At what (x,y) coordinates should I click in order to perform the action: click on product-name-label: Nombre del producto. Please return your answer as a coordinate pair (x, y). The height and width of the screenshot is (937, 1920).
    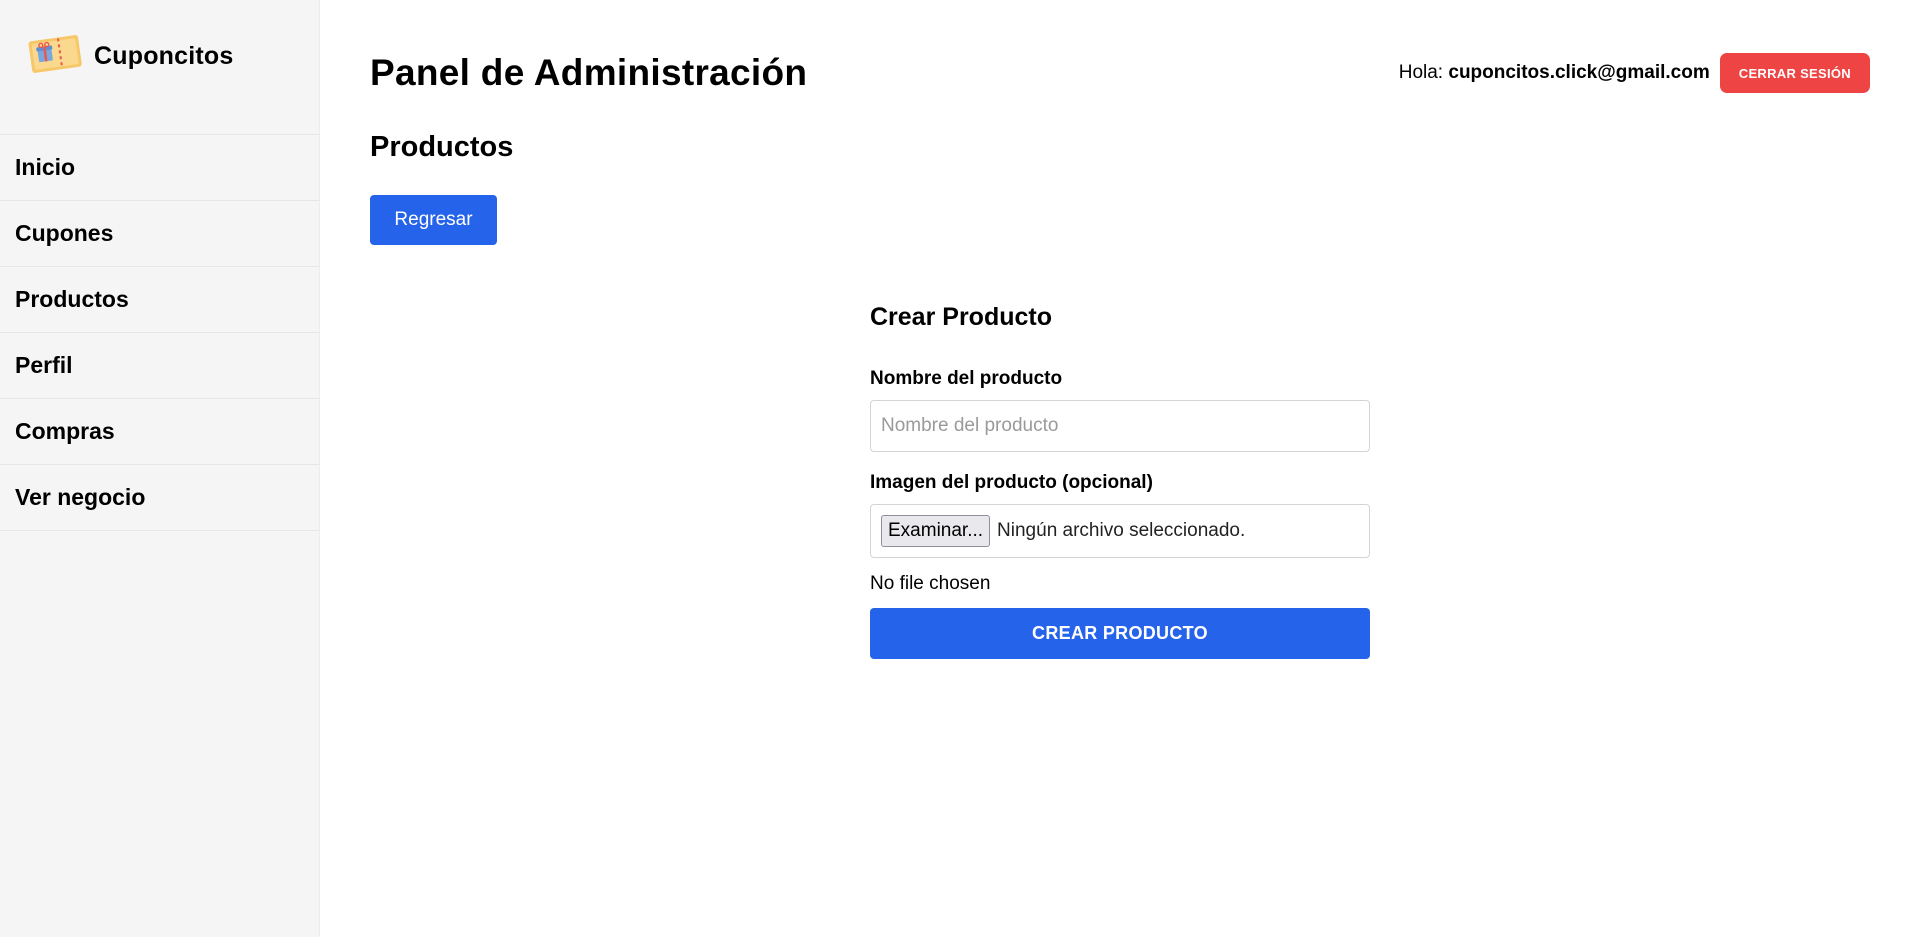
    Looking at the image, I should click on (966, 378).